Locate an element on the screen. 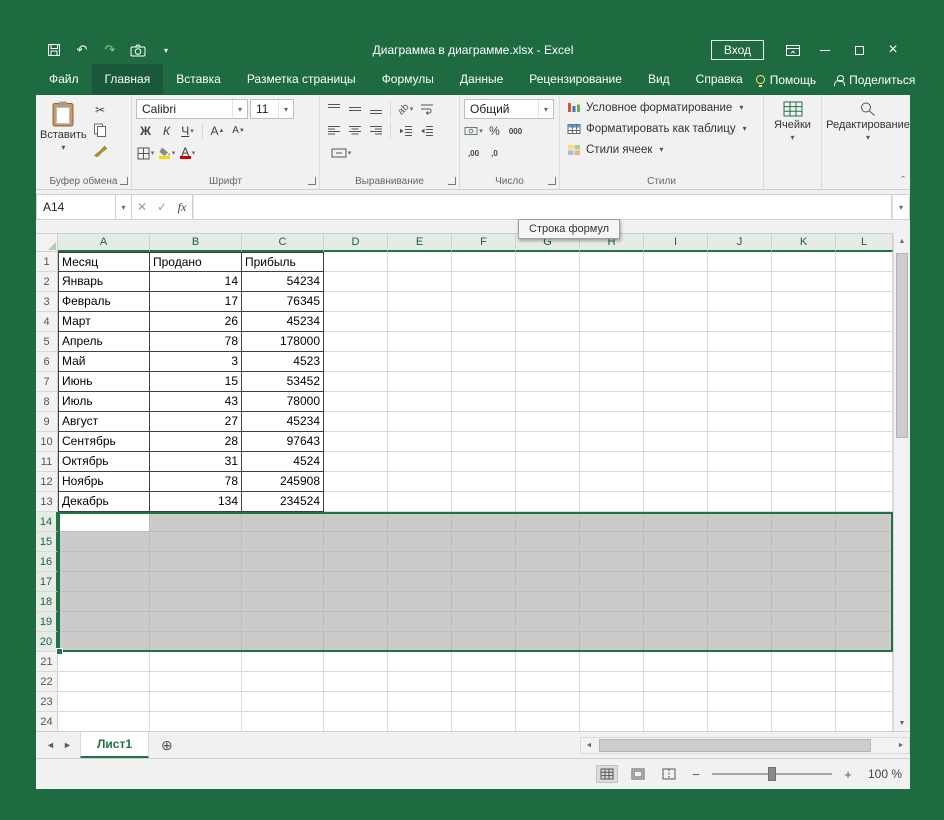  cell-A4: Март is located at coordinates (104, 322).